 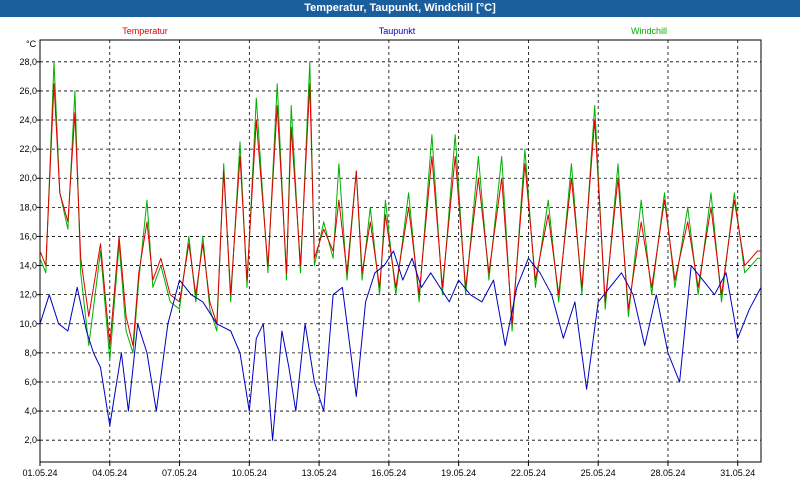 I want to click on y-tick-label: 16,0, so click(x=28, y=236).